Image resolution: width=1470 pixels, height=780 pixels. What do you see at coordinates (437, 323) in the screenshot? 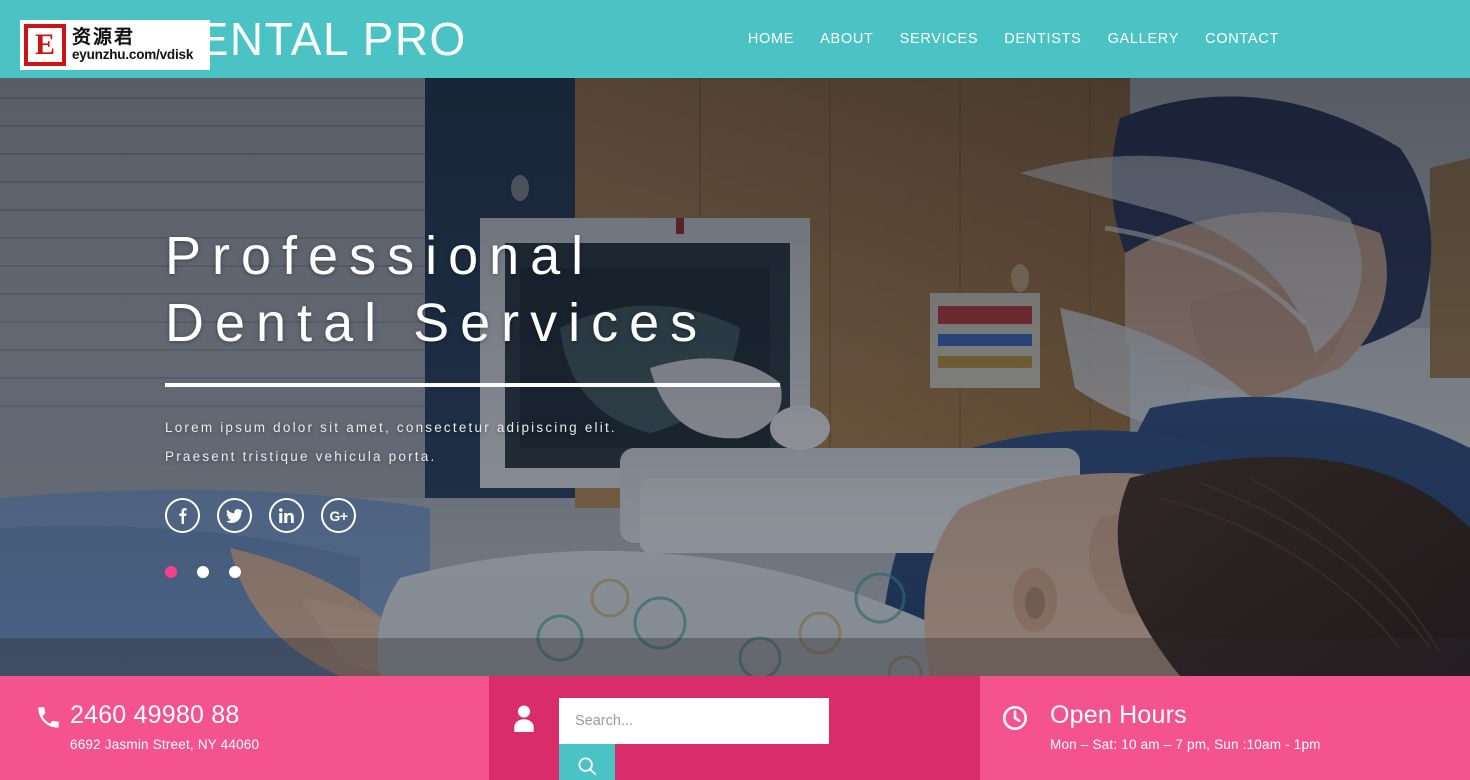
I see `hero-title-line2: Dental Services` at bounding box center [437, 323].